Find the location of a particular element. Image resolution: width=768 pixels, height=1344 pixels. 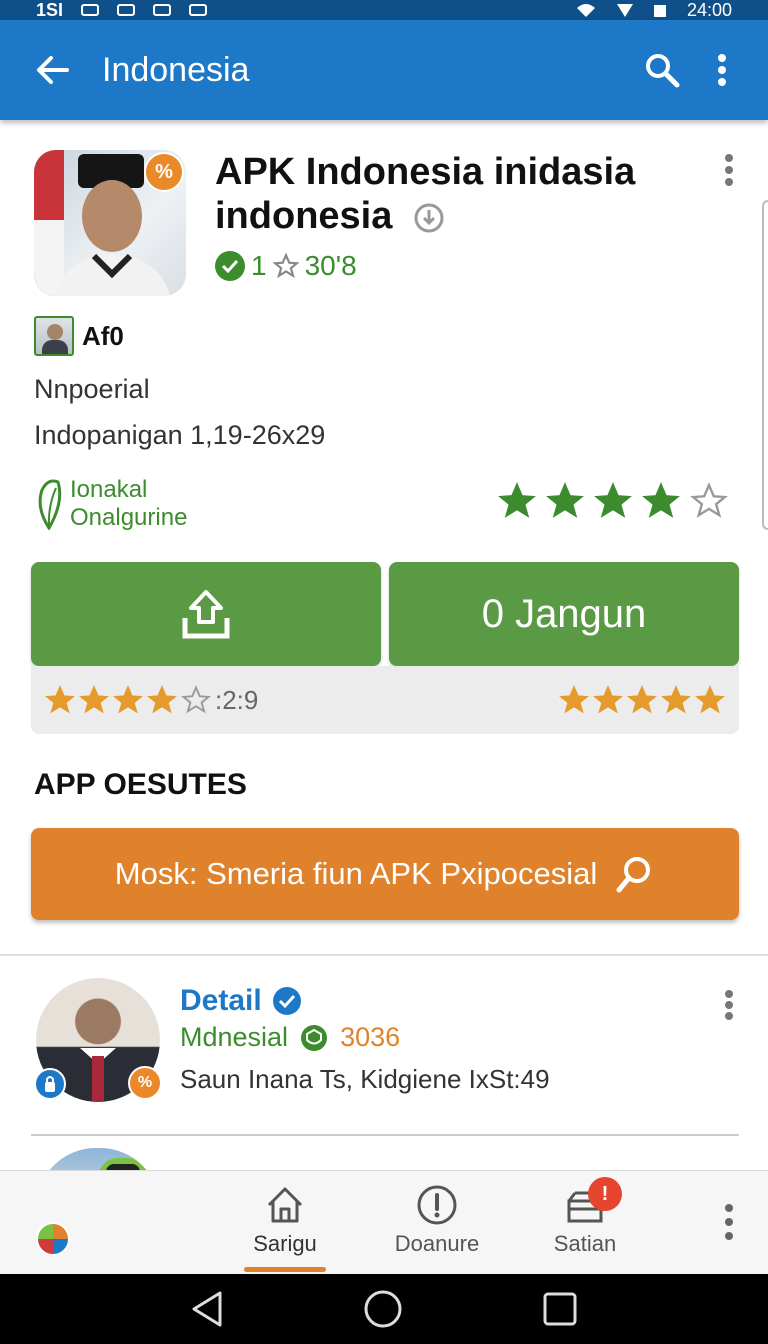

developer-row: Af0 is located at coordinates (79, 336).